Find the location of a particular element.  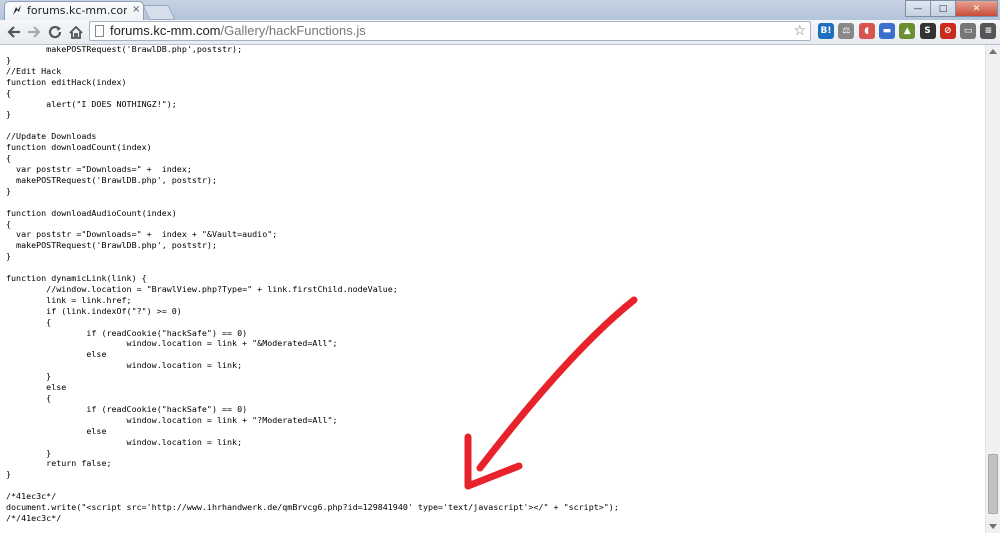

url-path: /Gallery/hackFunctions.js is located at coordinates (293, 30).